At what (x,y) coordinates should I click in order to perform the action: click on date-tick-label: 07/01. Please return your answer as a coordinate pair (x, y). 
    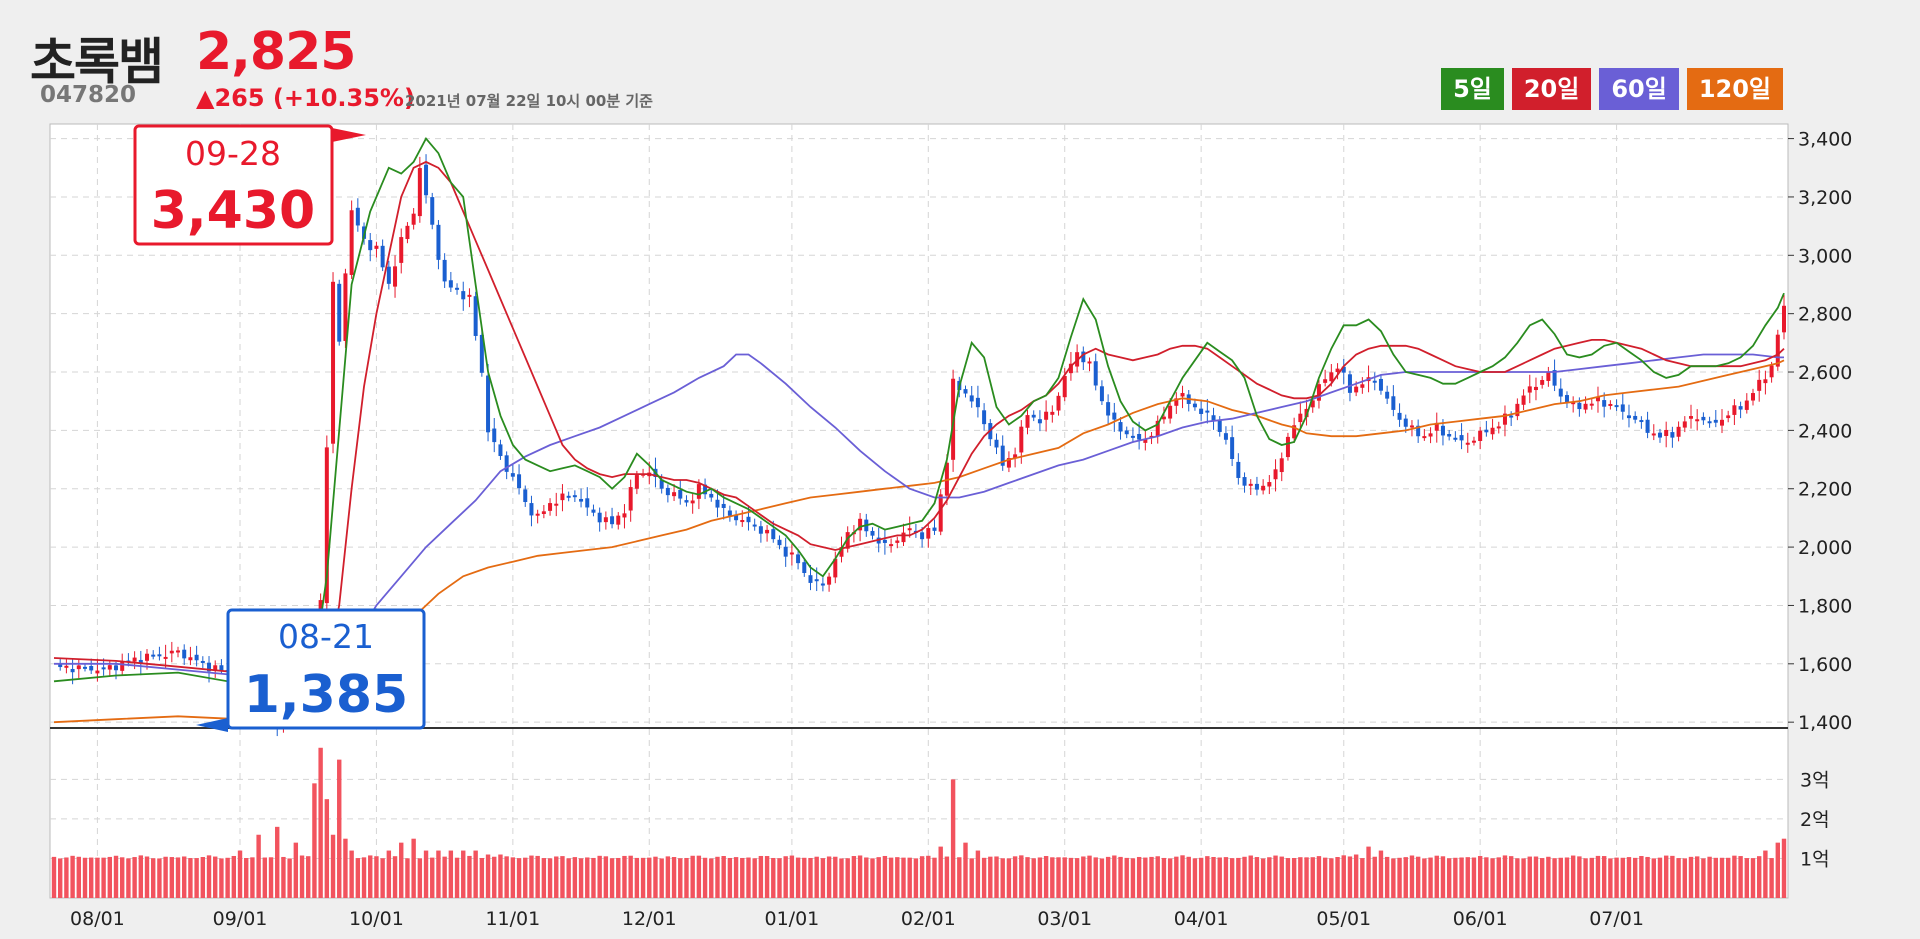
    Looking at the image, I should click on (1616, 919).